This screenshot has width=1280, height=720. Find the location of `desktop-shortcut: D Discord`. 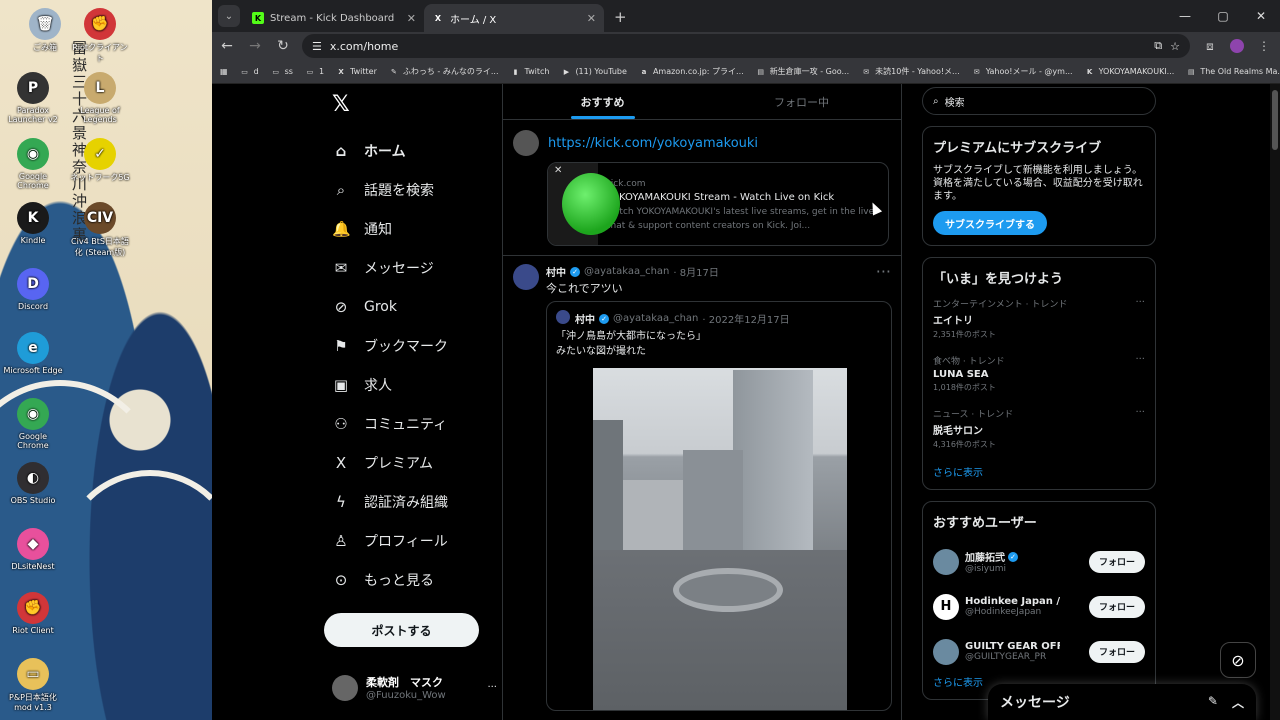

desktop-shortcut: D Discord is located at coordinates (33, 289).